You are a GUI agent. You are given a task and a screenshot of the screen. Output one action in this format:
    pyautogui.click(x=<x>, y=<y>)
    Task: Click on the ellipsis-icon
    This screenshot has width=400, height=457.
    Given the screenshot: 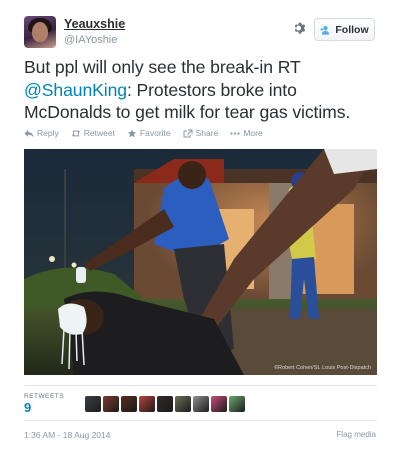 What is the action you would take?
    pyautogui.click(x=235, y=133)
    